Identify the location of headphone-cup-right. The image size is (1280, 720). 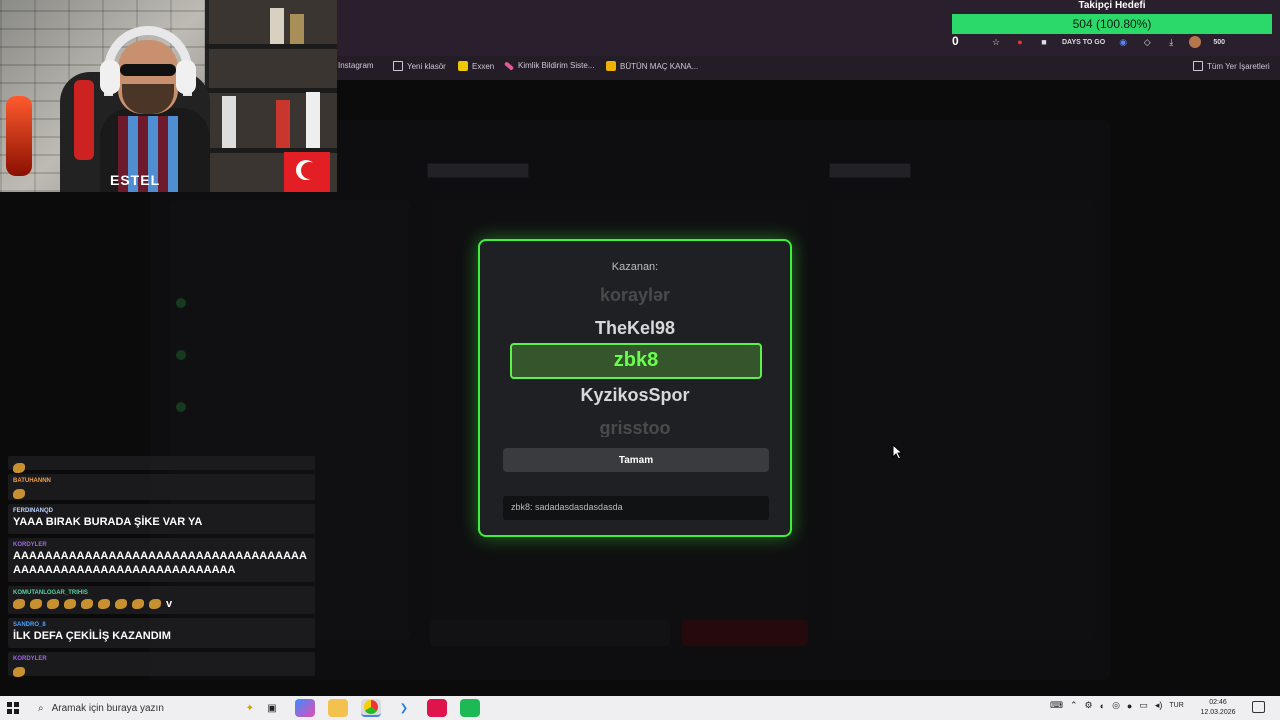
(186, 77).